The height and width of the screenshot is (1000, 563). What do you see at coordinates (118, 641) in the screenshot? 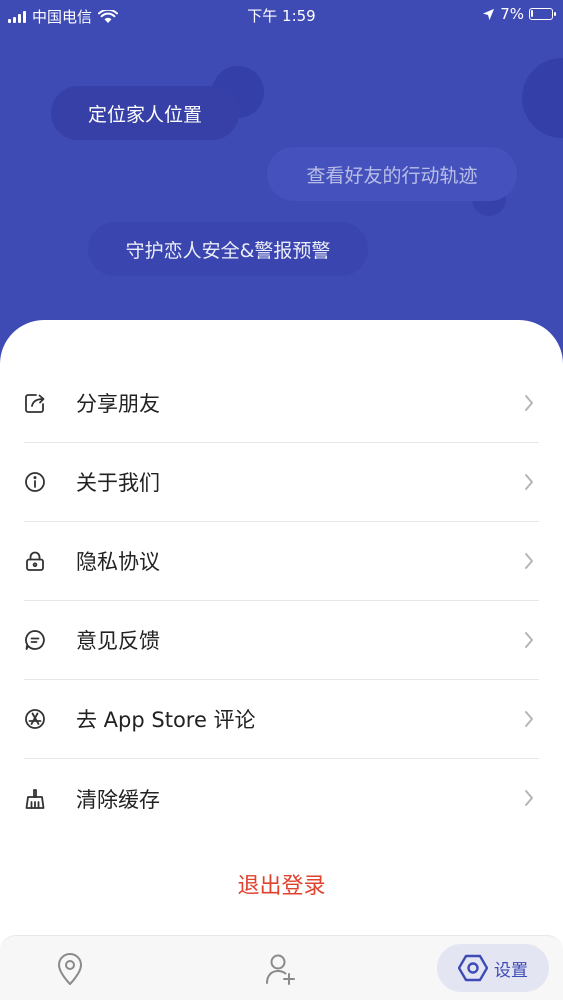
I see `menu-item-label: 意见反馈` at bounding box center [118, 641].